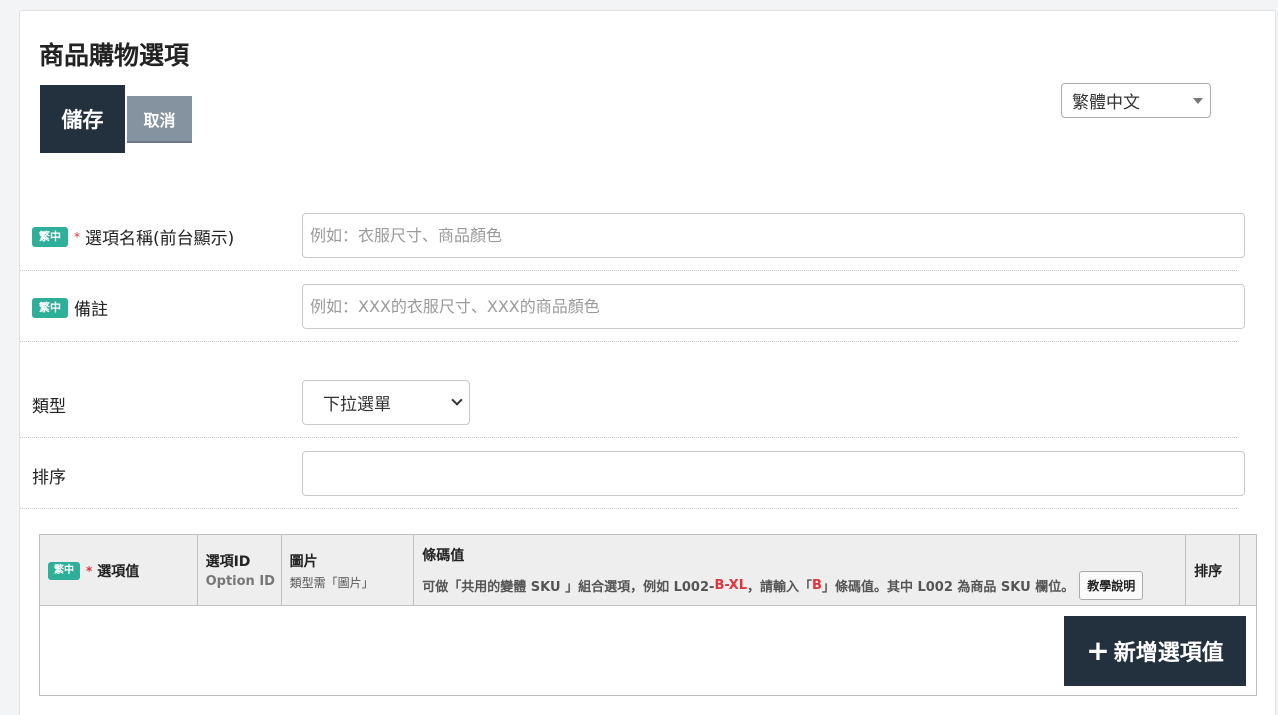 The height and width of the screenshot is (715, 1278). I want to click on type-label: 類型, so click(49, 407).